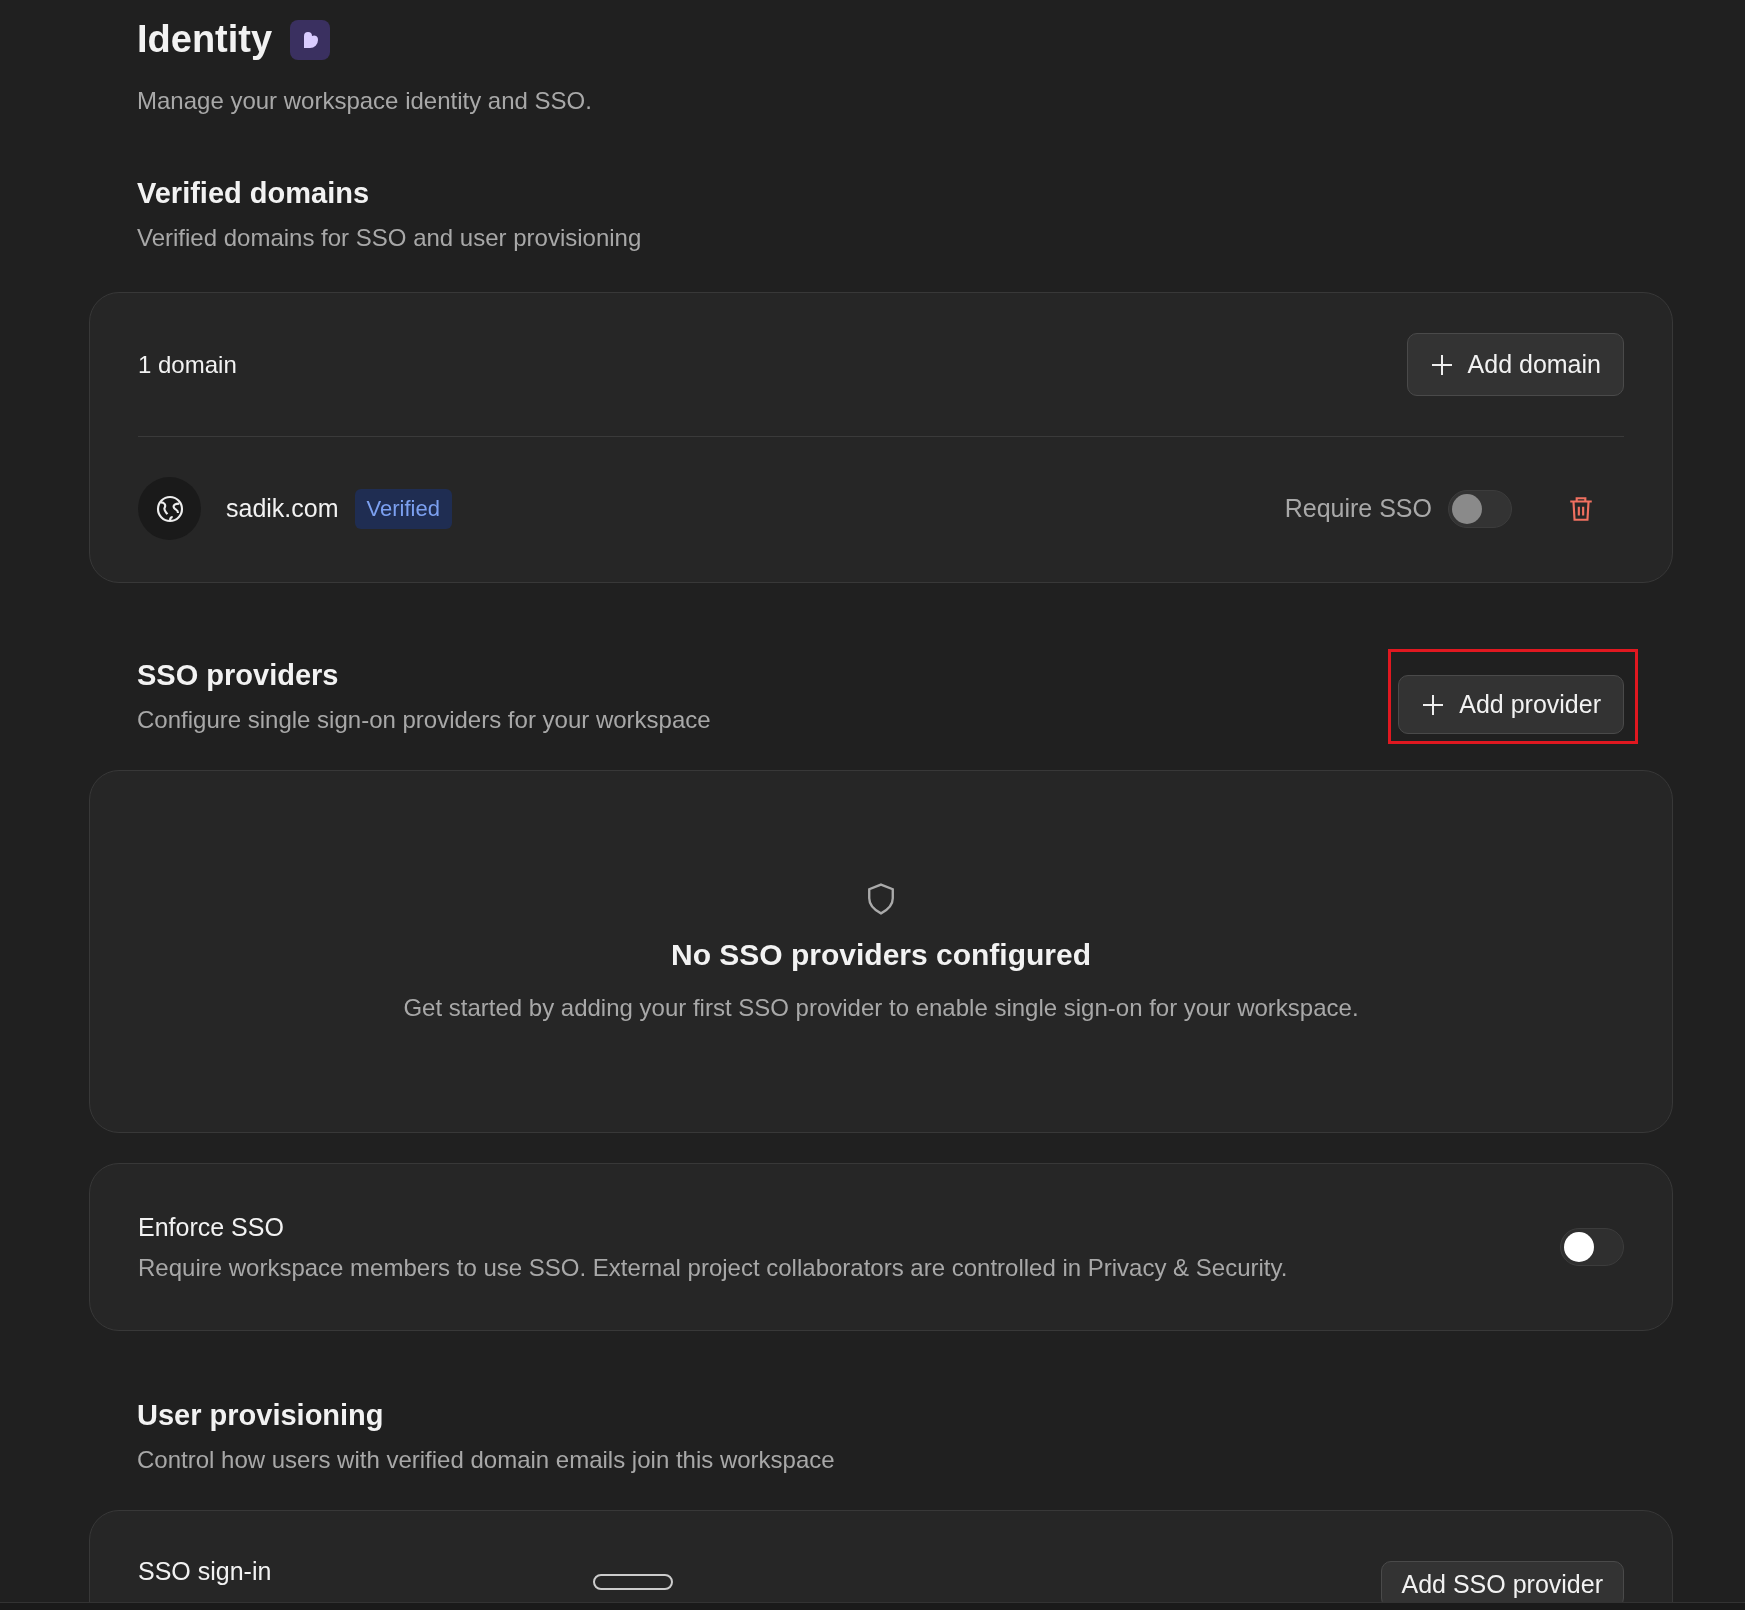  Describe the element at coordinates (205, 1571) in the screenshot. I see `setting-title: SSO sign-in` at that location.